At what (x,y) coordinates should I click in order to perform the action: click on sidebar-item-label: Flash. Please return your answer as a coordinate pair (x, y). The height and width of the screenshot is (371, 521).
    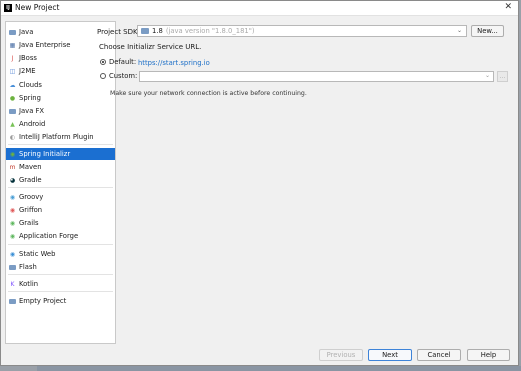
    Looking at the image, I should click on (28, 267).